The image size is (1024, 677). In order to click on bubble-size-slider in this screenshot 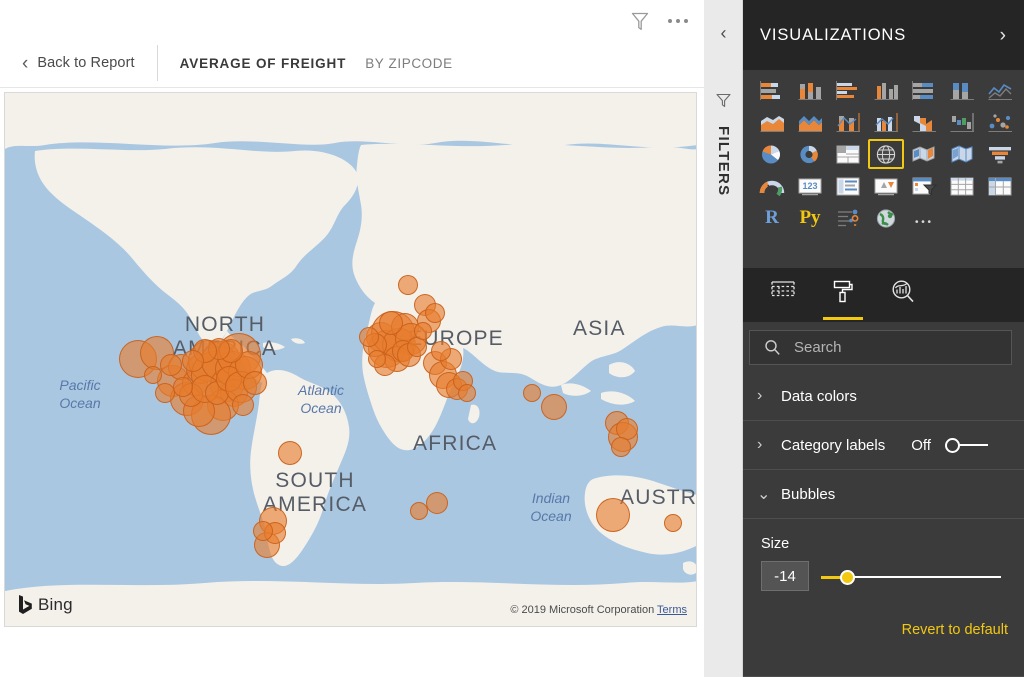, I will do `click(911, 577)`.